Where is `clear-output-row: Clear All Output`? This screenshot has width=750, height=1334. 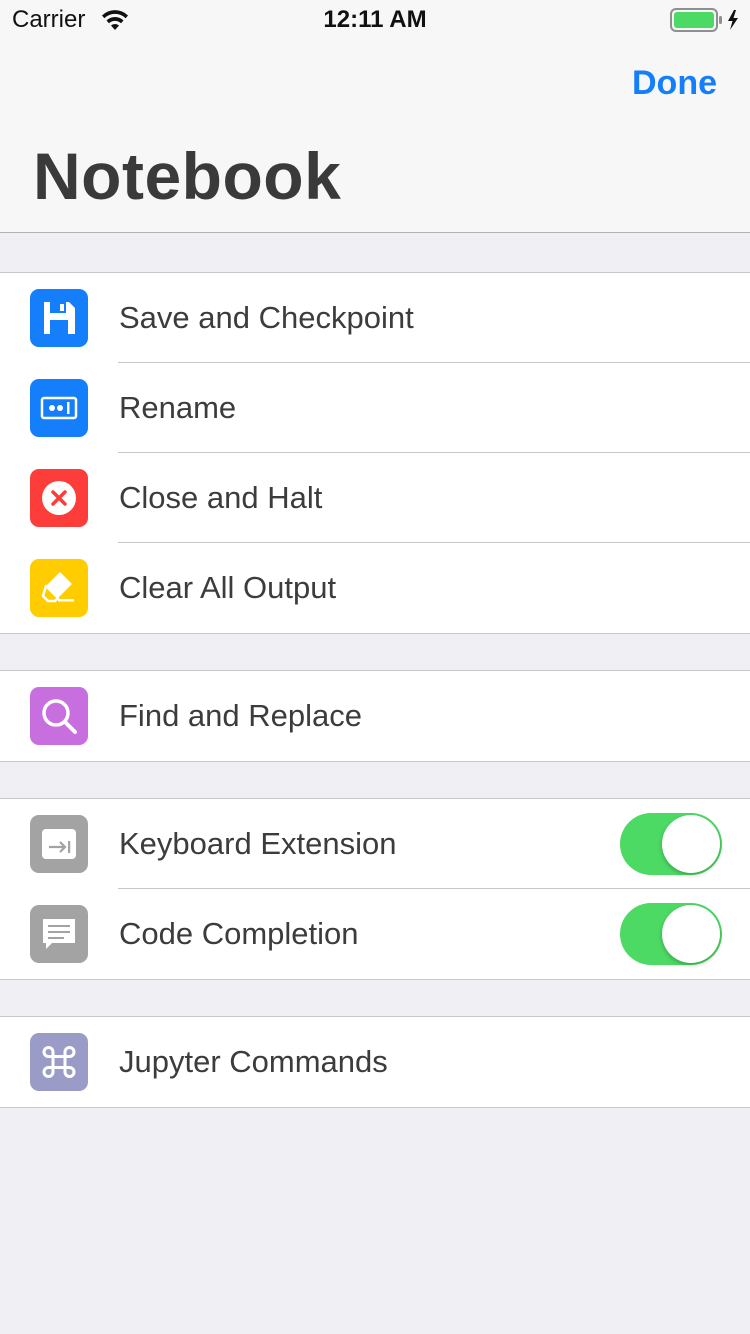
clear-output-row: Clear All Output is located at coordinates (375, 588).